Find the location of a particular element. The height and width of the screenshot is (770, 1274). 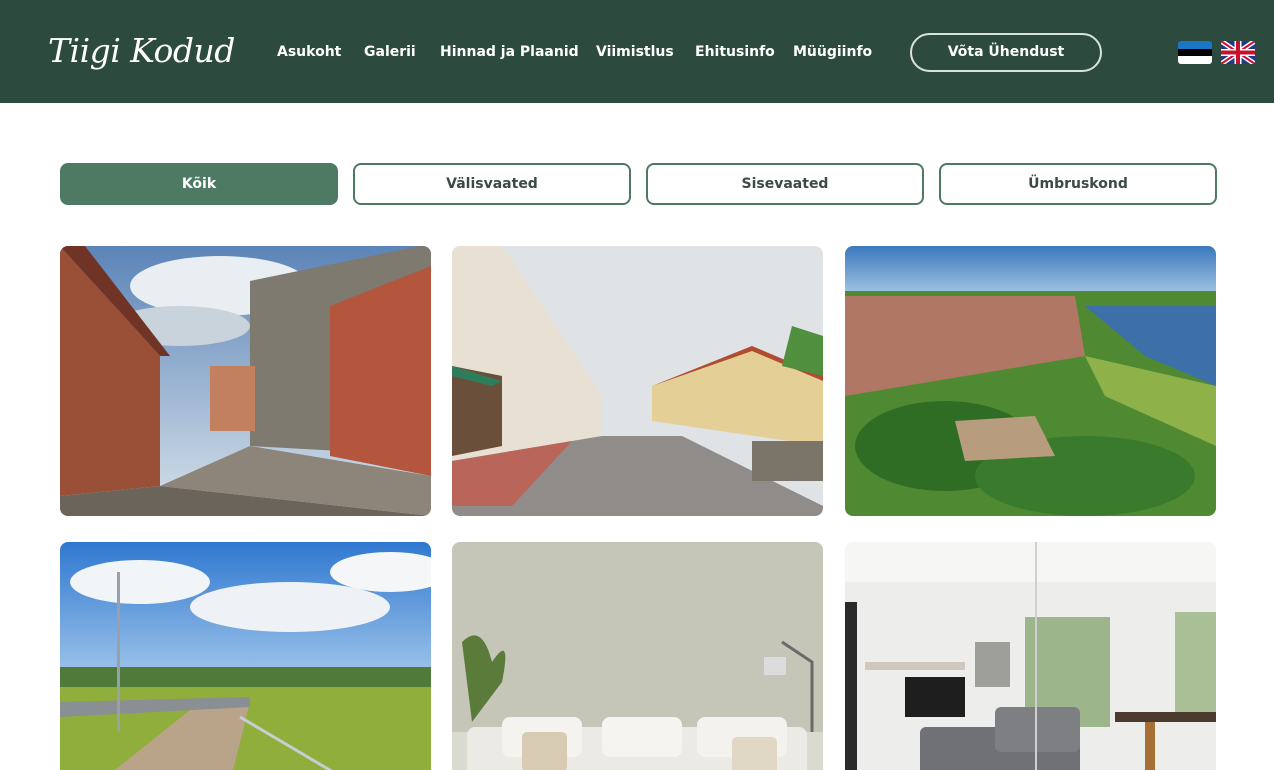

uk-flag-icon is located at coordinates (1238, 52).